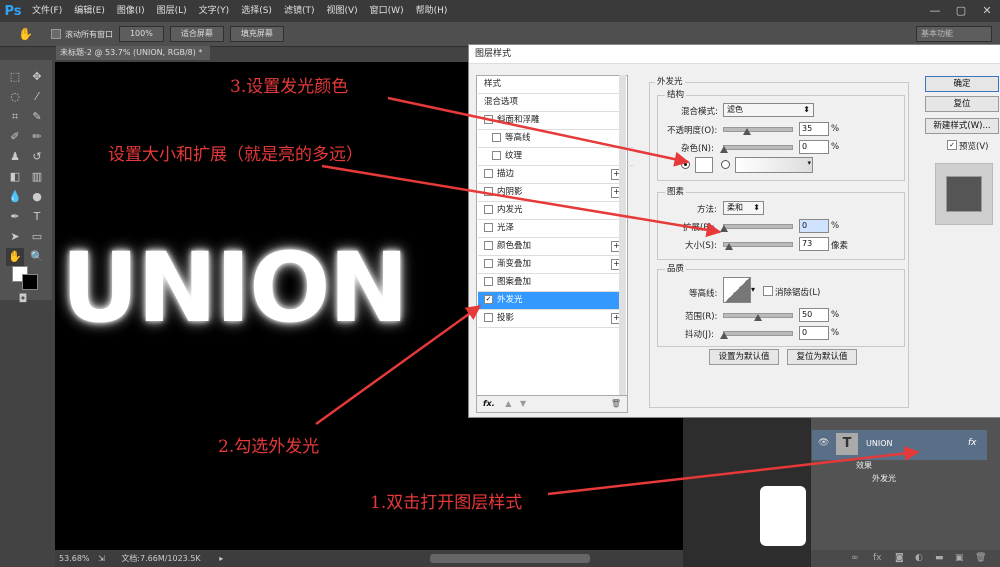 The image size is (1000, 567). Describe the element at coordinates (133, 53) in the screenshot. I see `document-tab: 未标题-2 @ 53.7% (UNION, RGB/8) *` at that location.